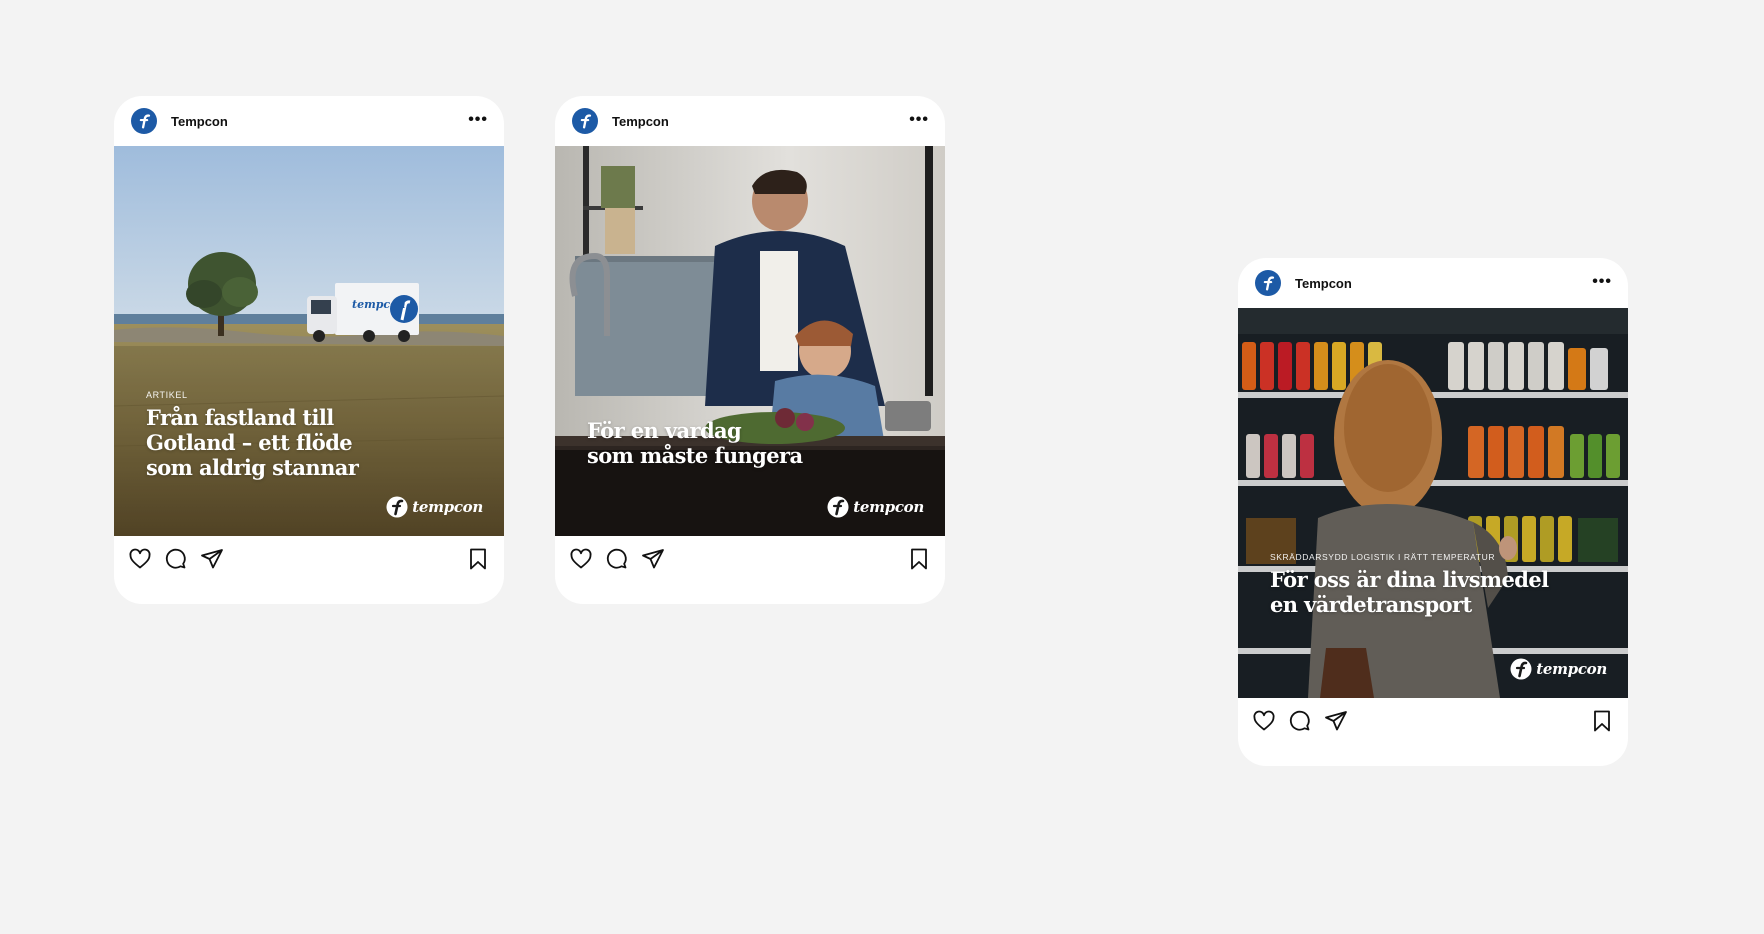 Image resolution: width=1764 pixels, height=934 pixels. I want to click on truck-brand-text: tempcon, so click(378, 304).